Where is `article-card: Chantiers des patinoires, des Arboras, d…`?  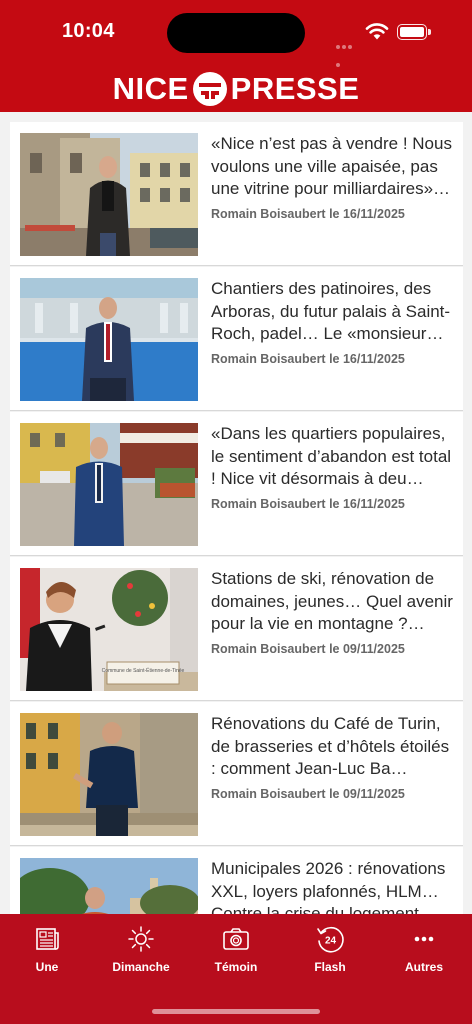
article-card: Chantiers des patinoires, des Arboras, d… is located at coordinates (236, 339).